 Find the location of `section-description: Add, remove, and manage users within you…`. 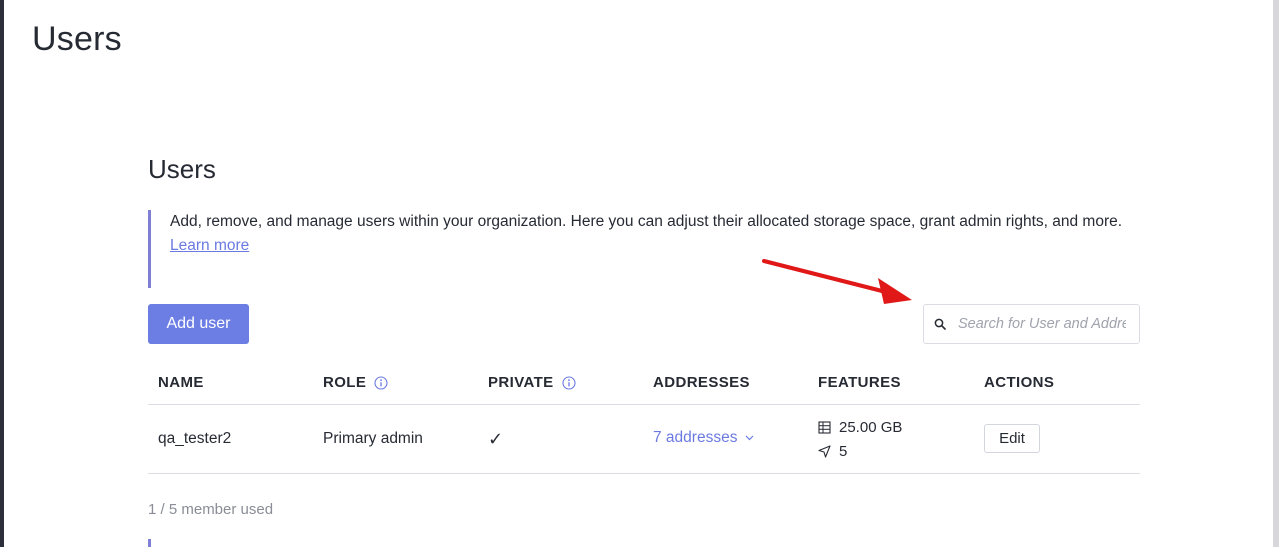

section-description: Add, remove, and manage users within you… is located at coordinates (644, 249).